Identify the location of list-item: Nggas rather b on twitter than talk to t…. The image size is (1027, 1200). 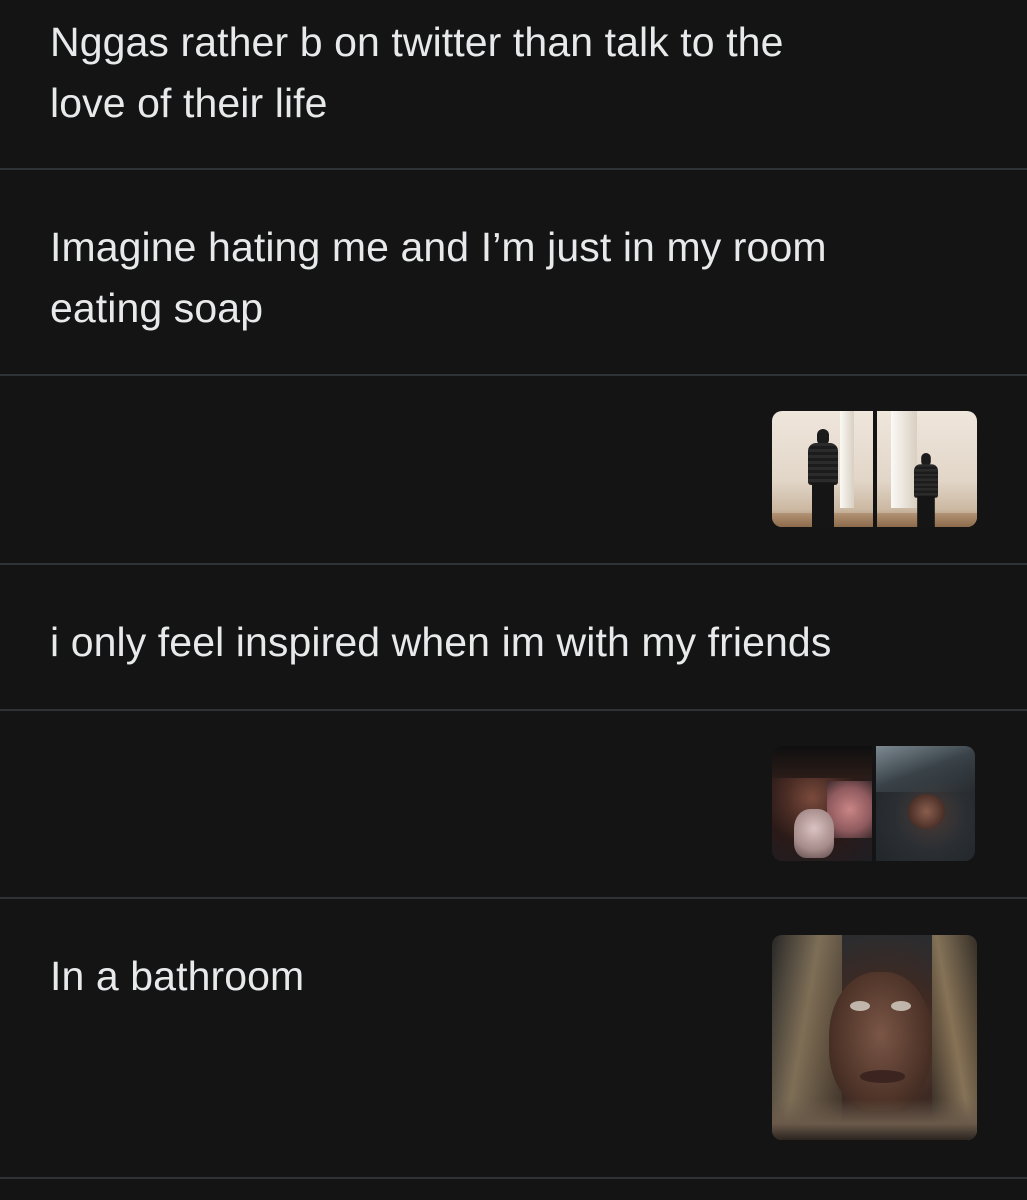
(513, 85).